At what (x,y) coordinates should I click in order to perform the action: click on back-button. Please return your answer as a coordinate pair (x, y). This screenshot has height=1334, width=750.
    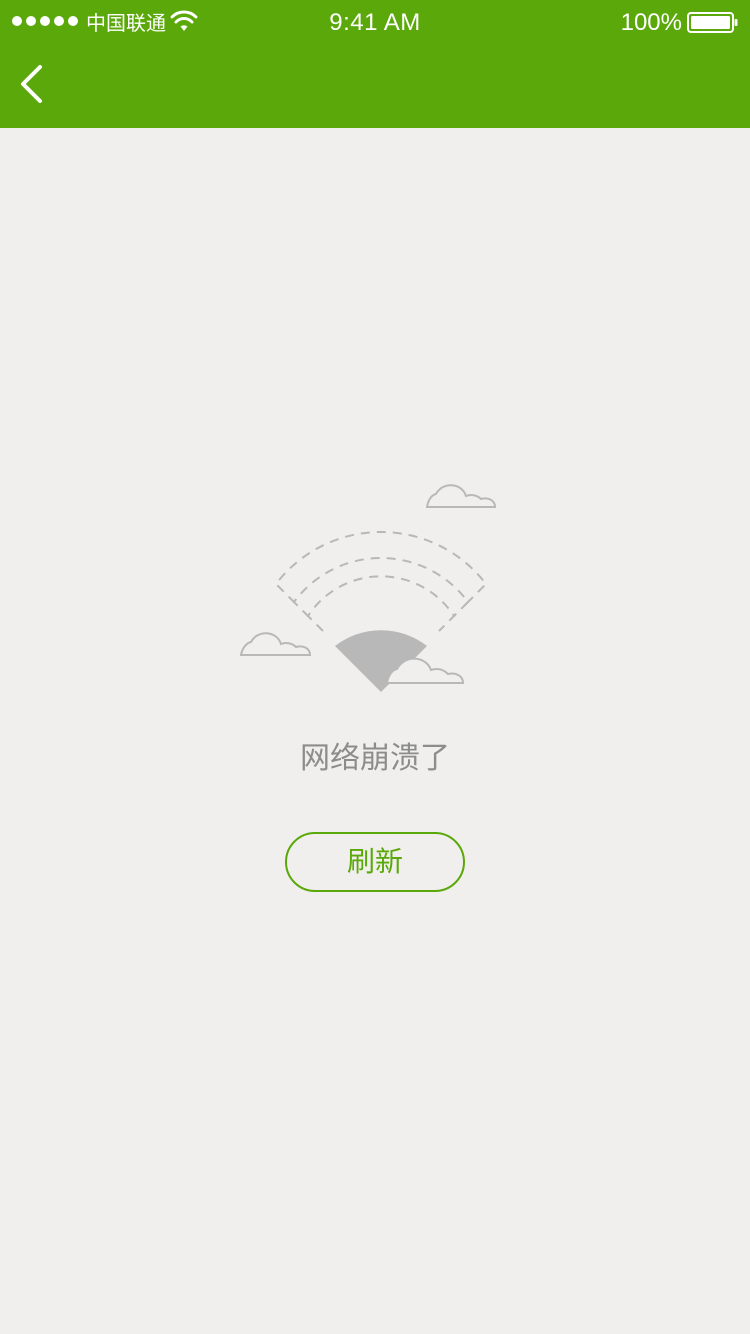
    Looking at the image, I should click on (34, 84).